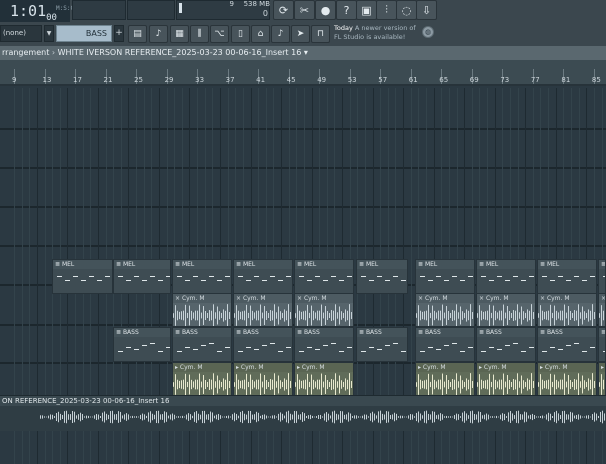 Image resolution: width=606 pixels, height=464 pixels. I want to click on piano-roll-icon: ♪, so click(158, 34).